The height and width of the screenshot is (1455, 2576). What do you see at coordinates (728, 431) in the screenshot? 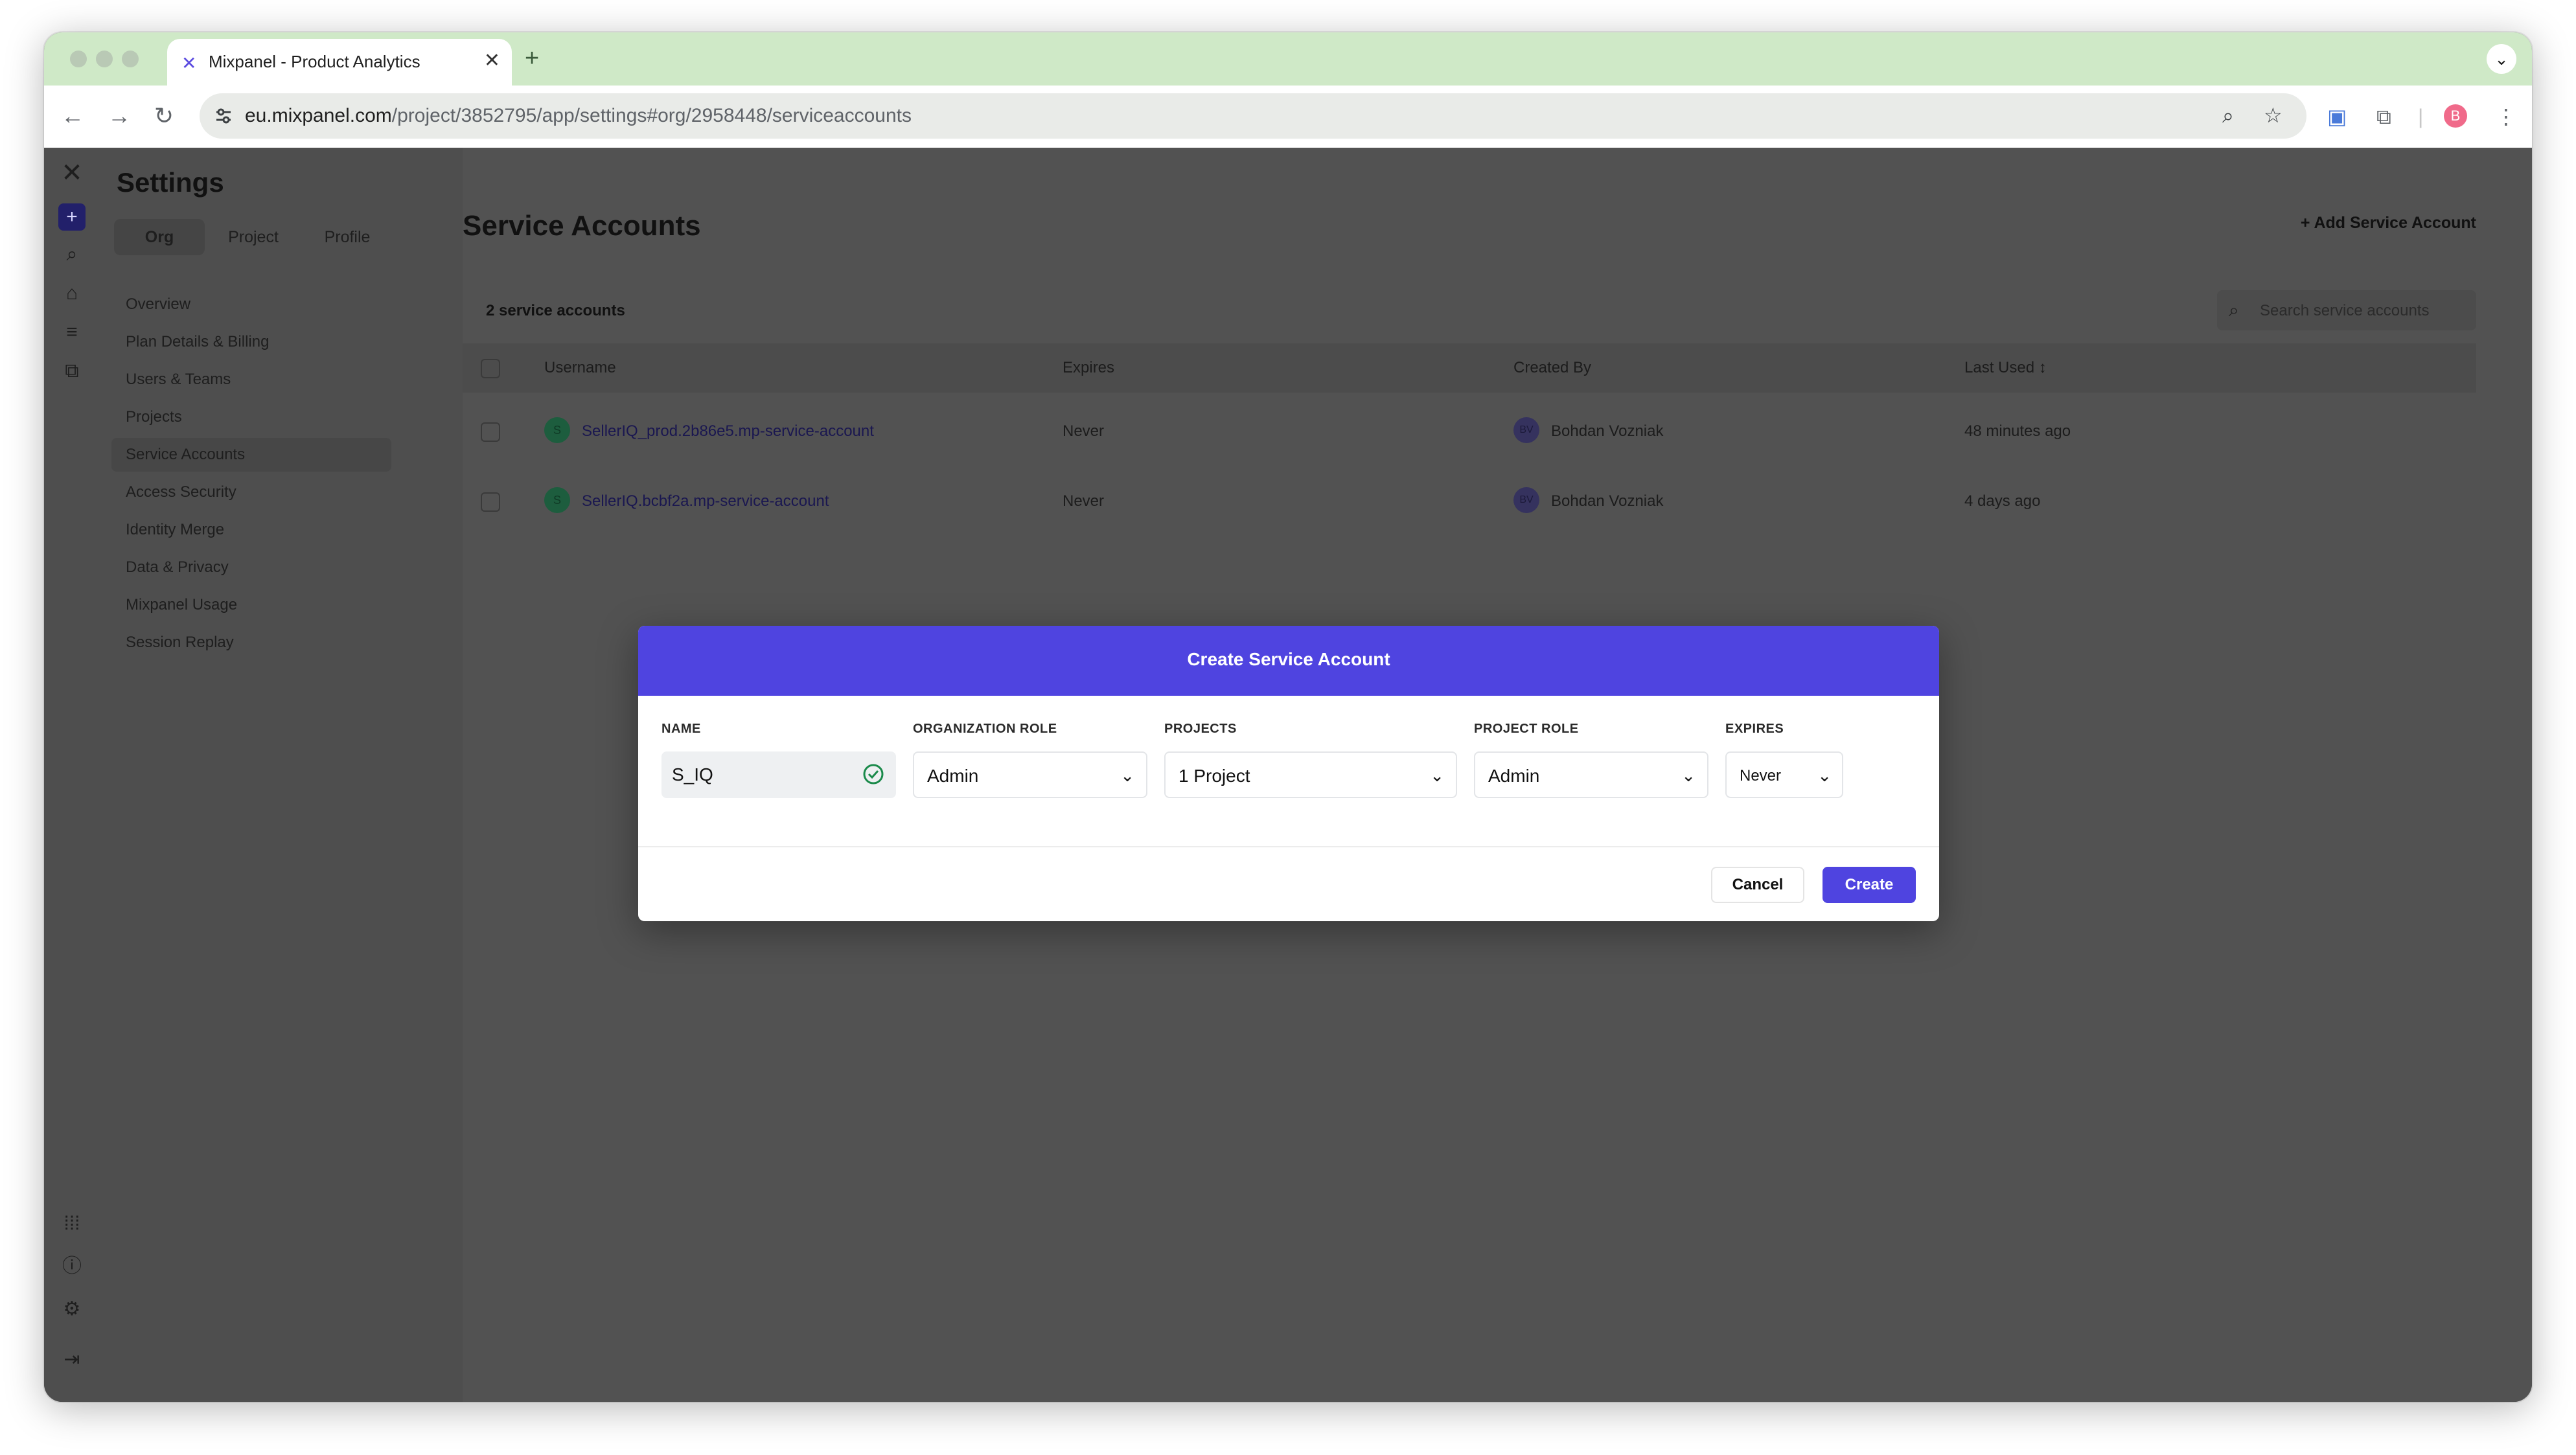
I see `username-link: SellerIQ_prod.2b86e5.mp-service-account` at bounding box center [728, 431].